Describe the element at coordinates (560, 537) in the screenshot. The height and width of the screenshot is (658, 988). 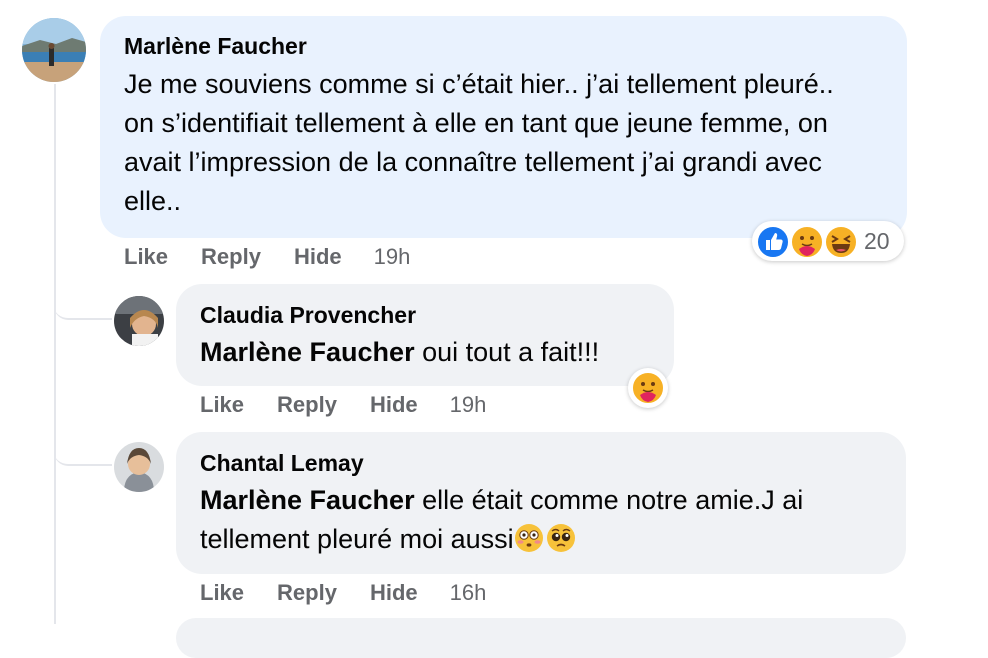
I see `pleading-face-icon` at that location.